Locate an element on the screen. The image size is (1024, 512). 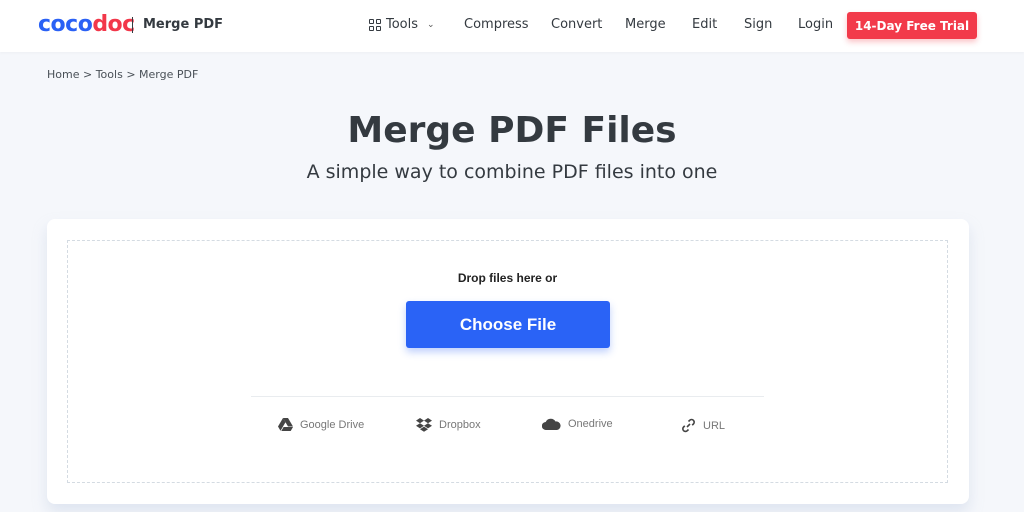
breadcrumb-current: Merge PDF is located at coordinates (169, 74).